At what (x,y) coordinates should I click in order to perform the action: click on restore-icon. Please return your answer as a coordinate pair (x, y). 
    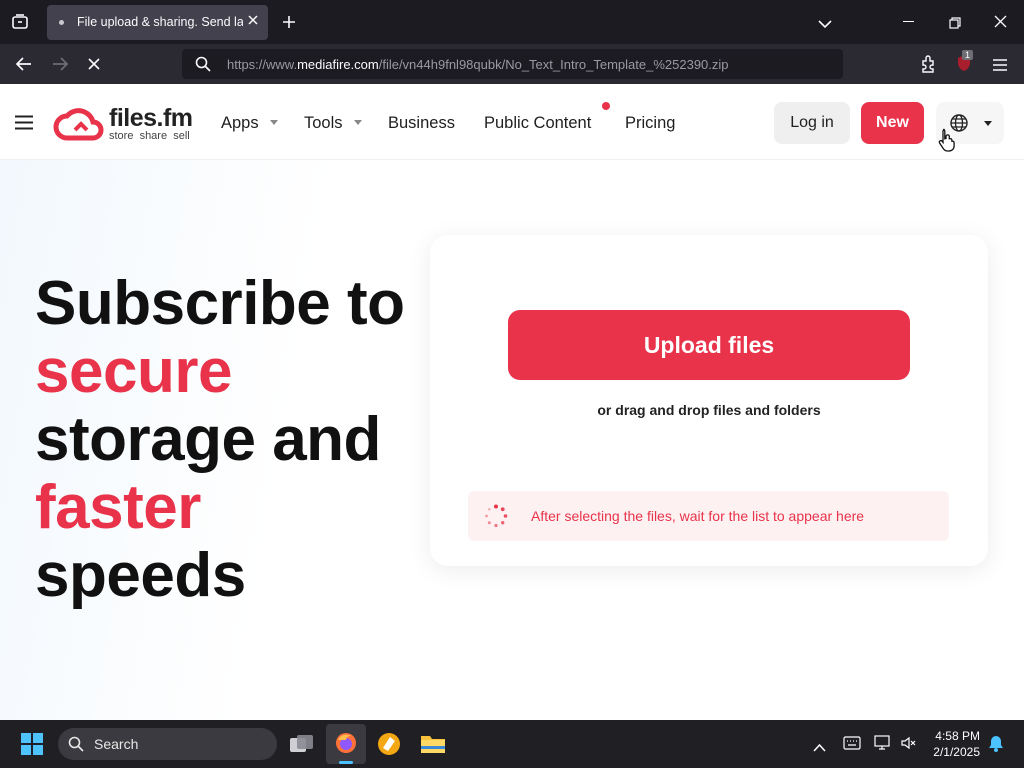
    Looking at the image, I should click on (955, 25).